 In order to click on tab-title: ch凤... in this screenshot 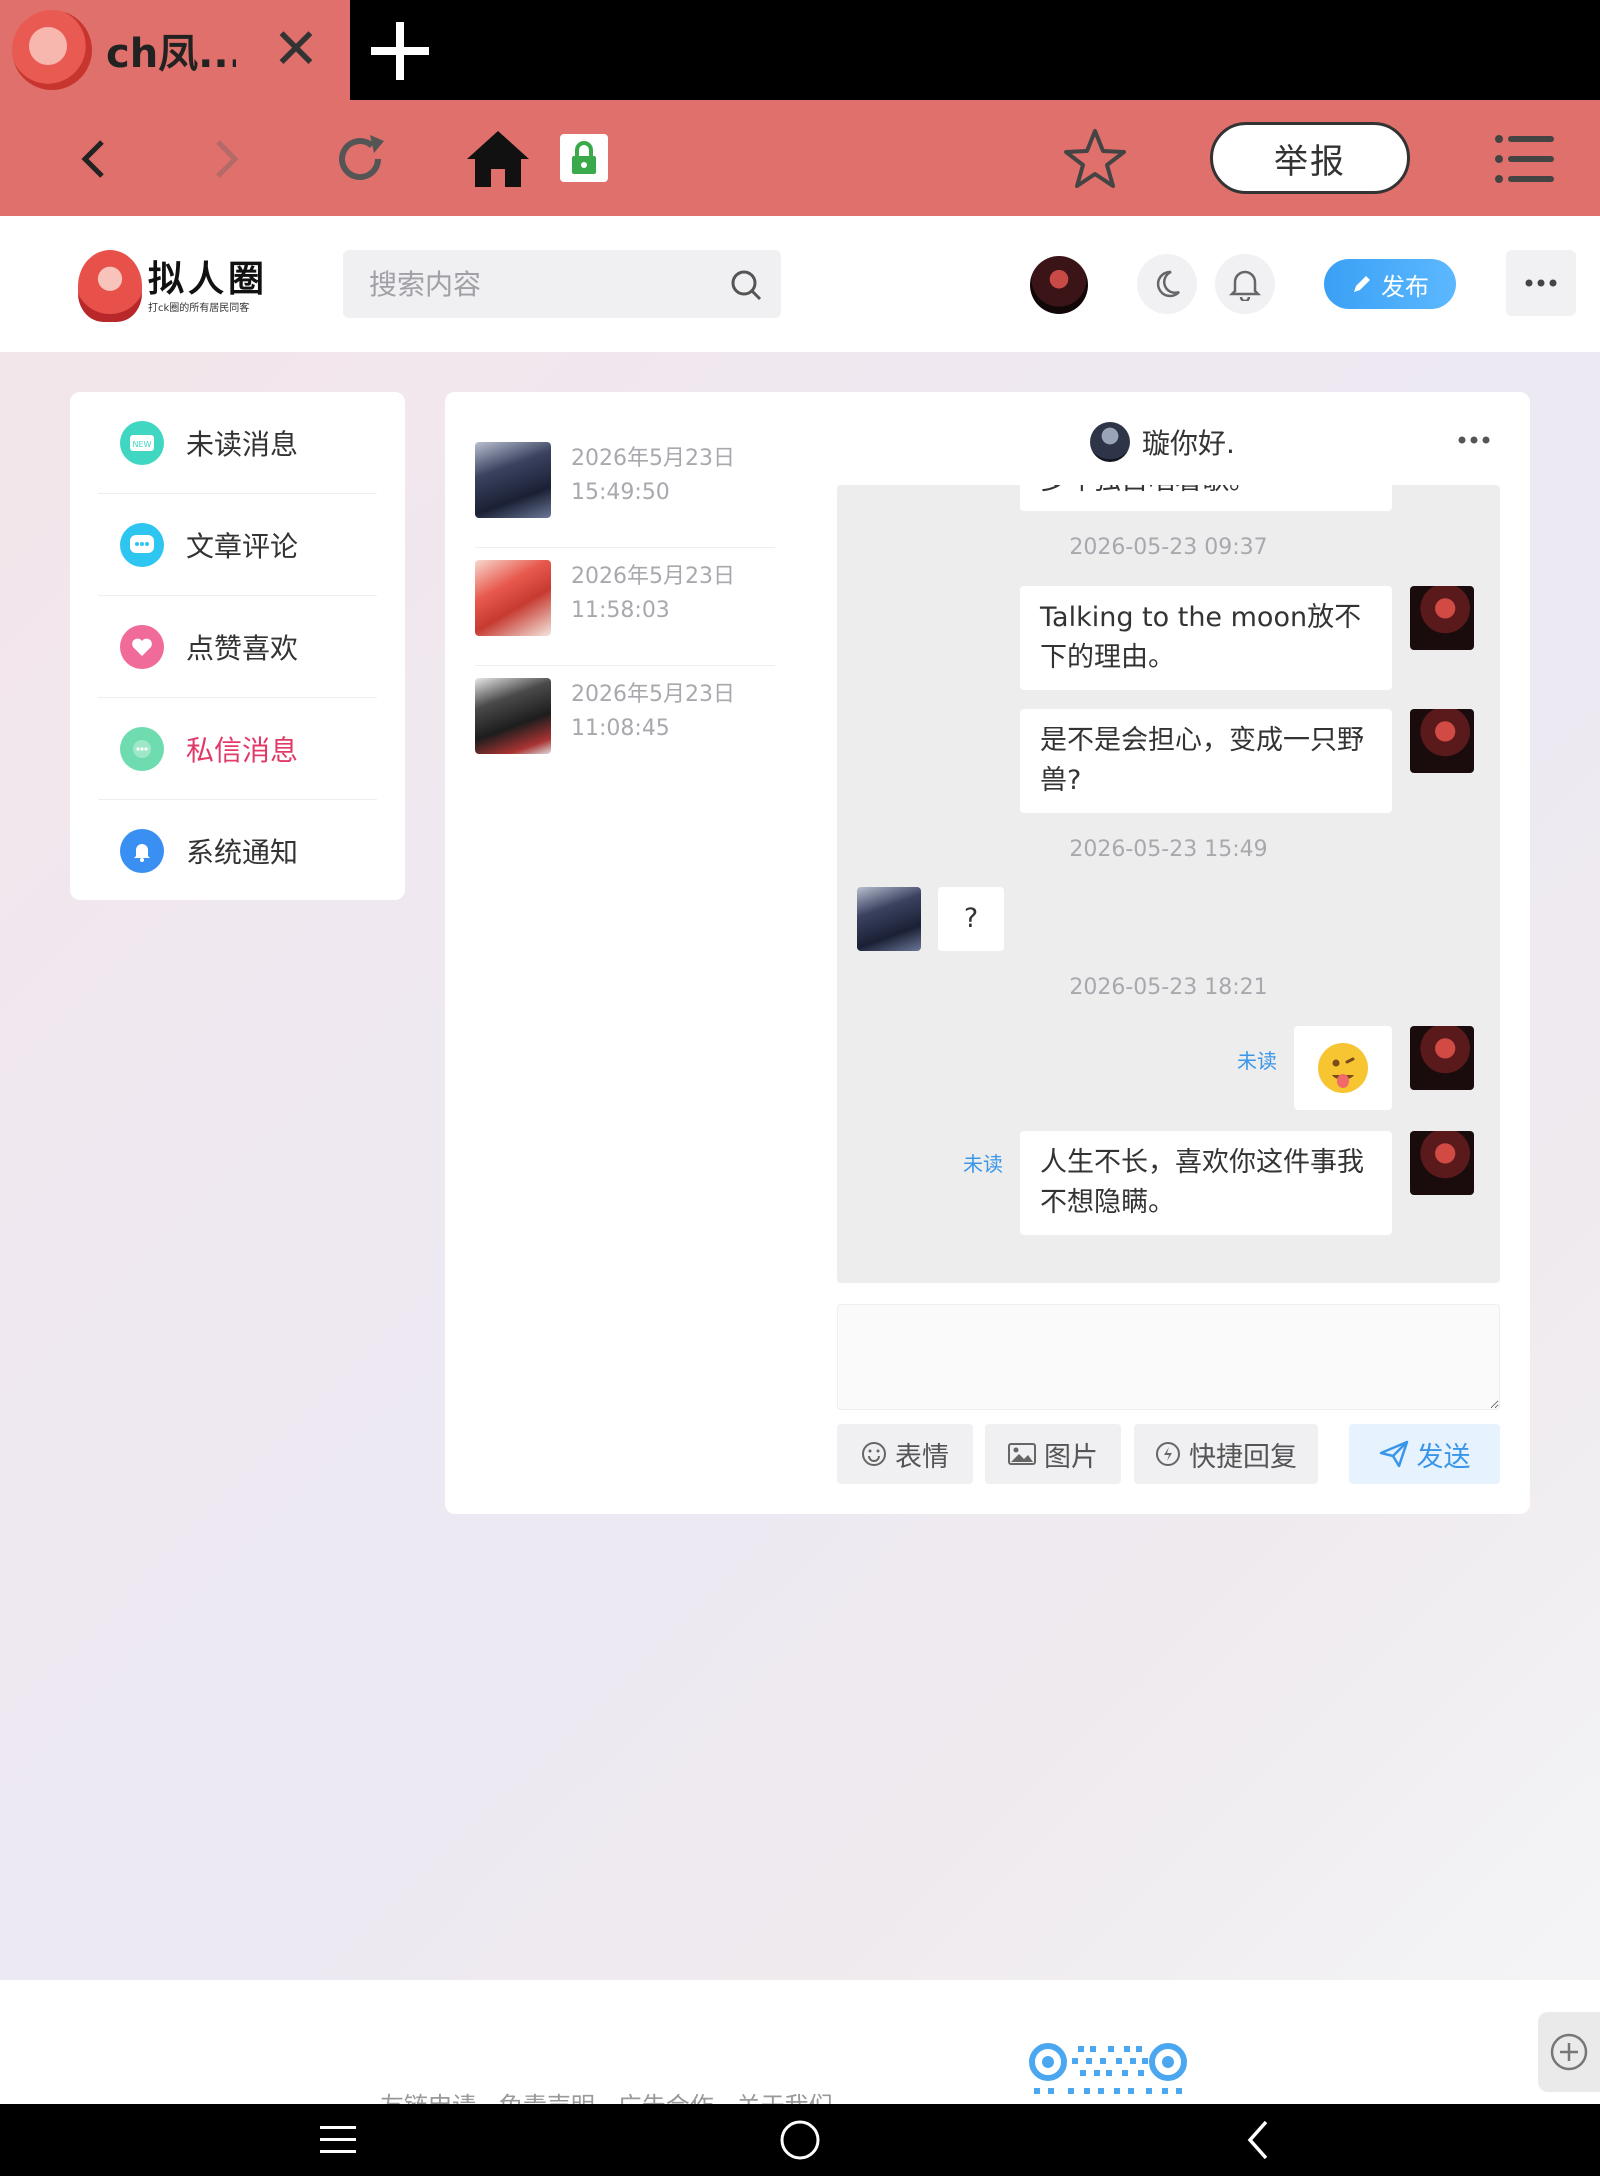, I will do `click(171, 54)`.